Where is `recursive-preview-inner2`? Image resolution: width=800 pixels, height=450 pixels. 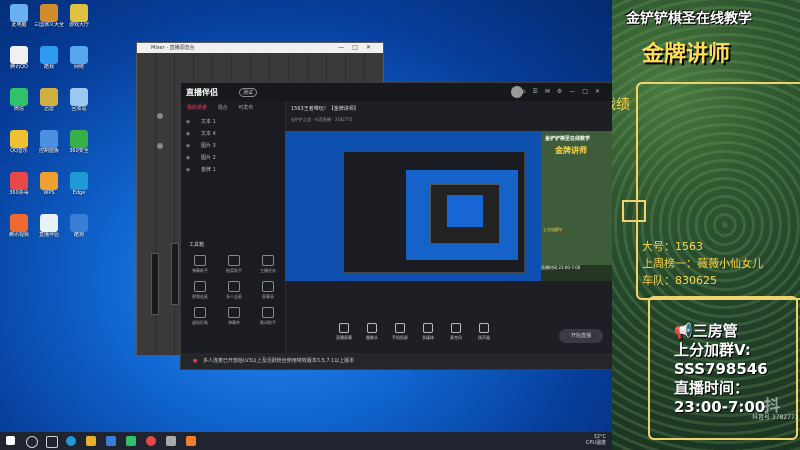
recursive-preview-inner2 is located at coordinates (465, 214).